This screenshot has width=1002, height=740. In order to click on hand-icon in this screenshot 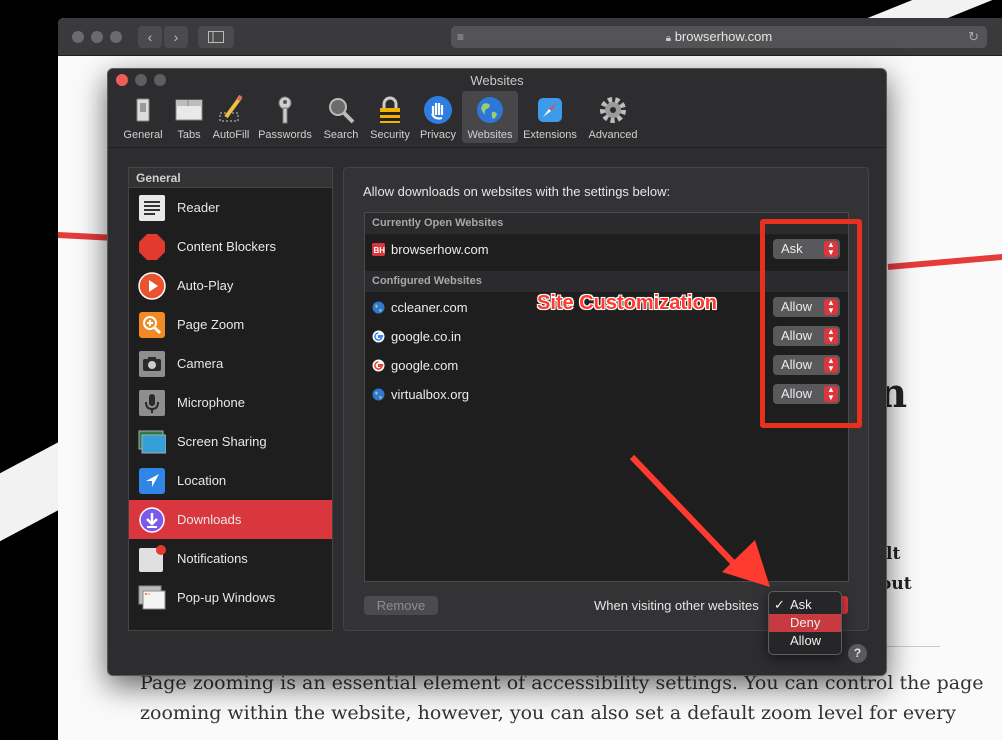, I will do `click(438, 110)`.